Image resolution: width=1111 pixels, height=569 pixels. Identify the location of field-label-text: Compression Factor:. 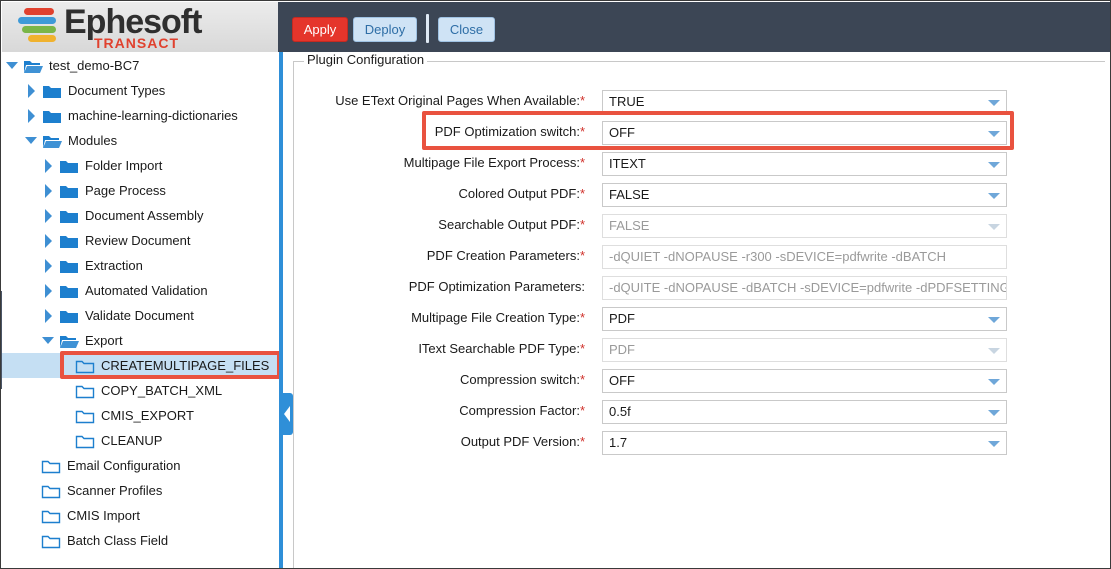
(519, 410).